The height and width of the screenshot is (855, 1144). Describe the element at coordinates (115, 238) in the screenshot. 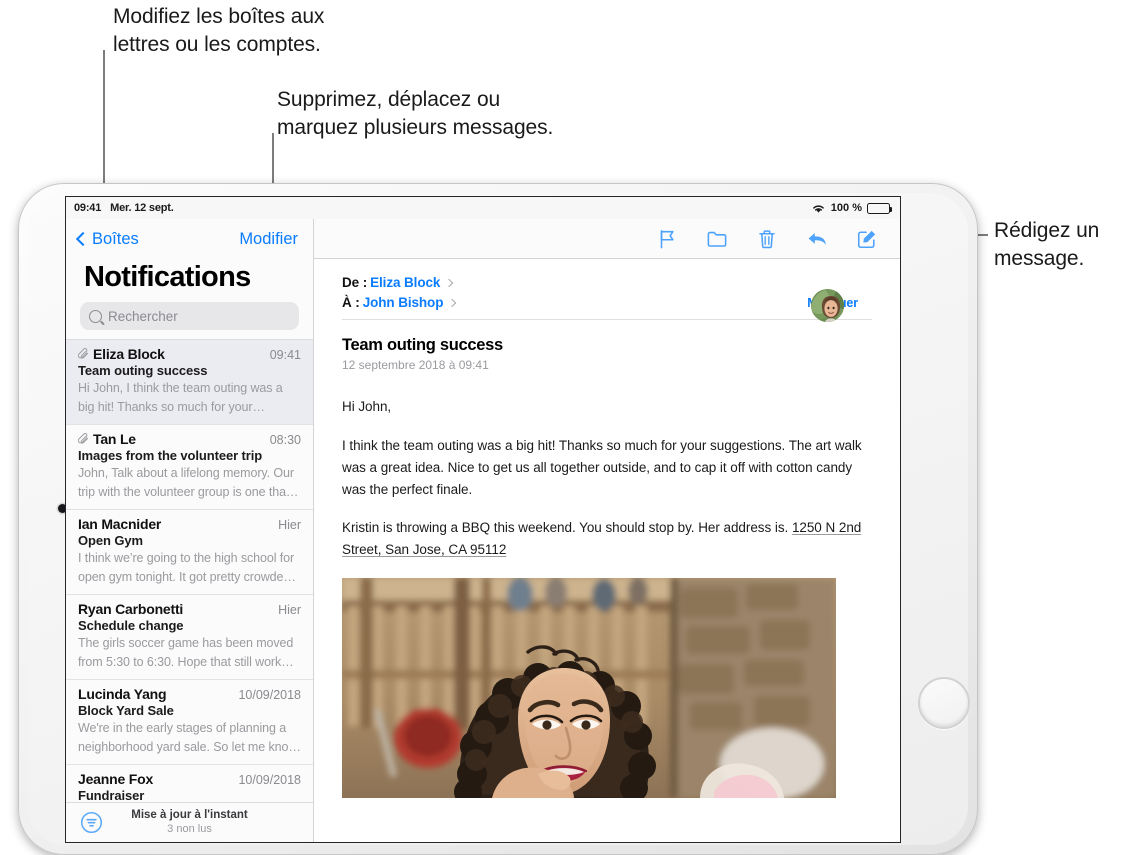

I see `back-button-label: Boîtes` at that location.